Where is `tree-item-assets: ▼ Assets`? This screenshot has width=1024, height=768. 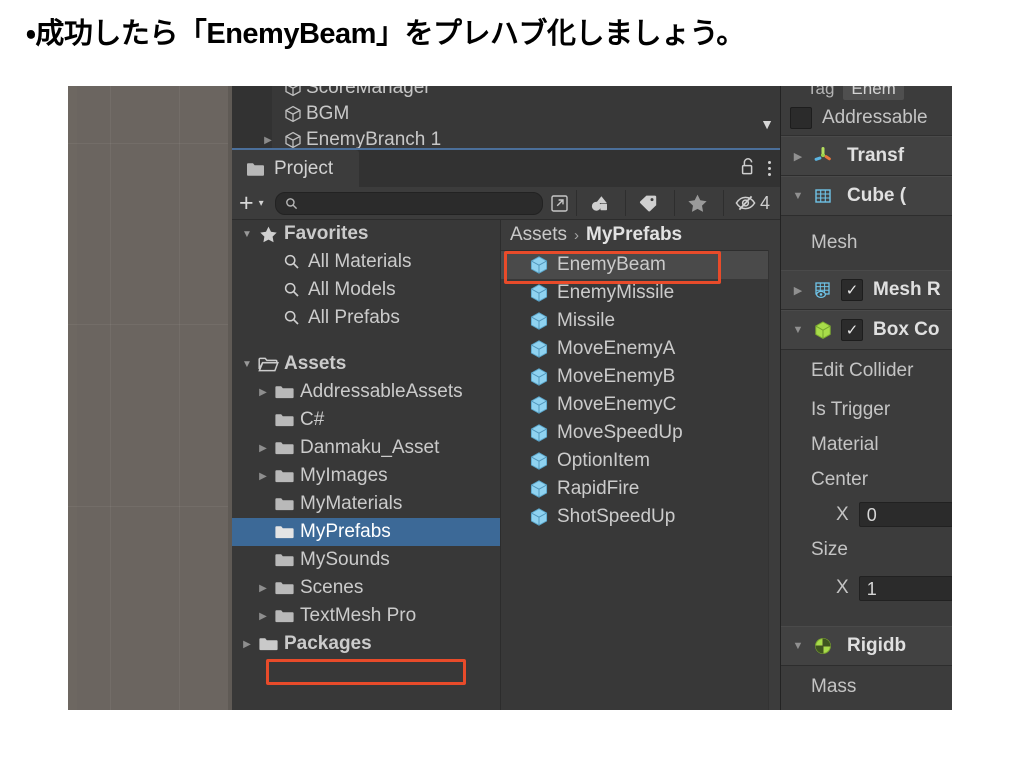 tree-item-assets: ▼ Assets is located at coordinates (366, 364).